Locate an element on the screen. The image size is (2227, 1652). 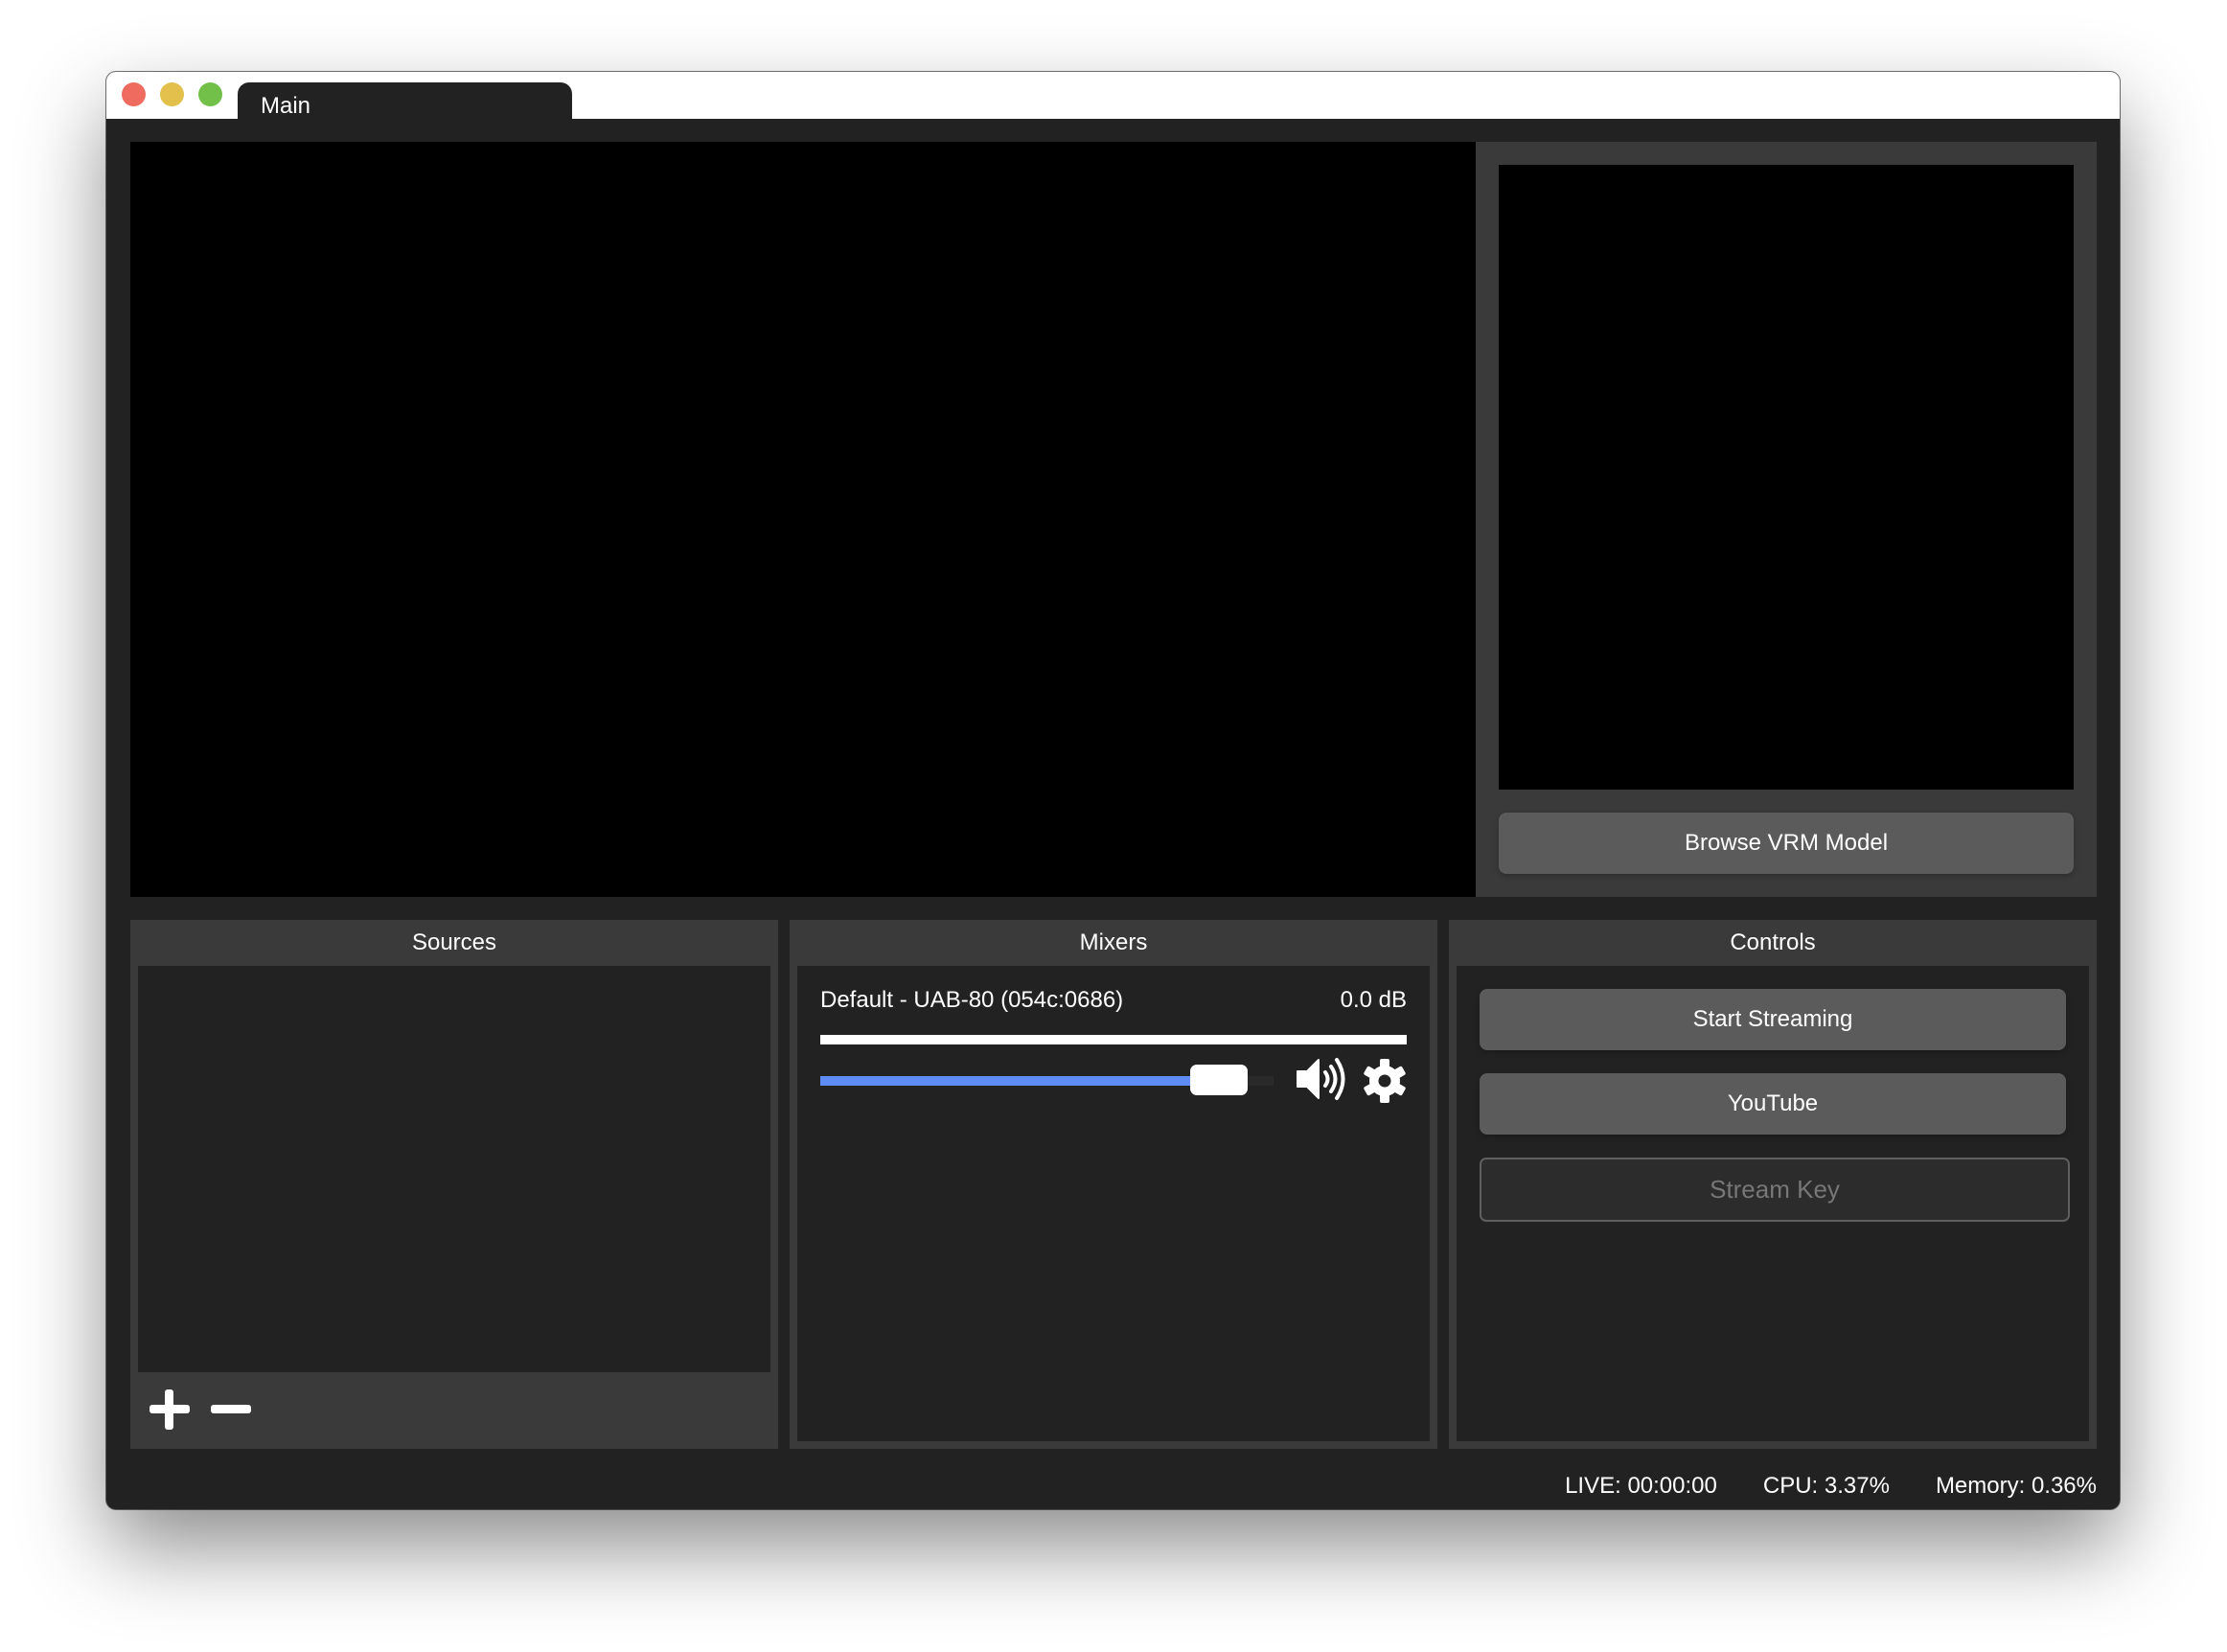
sources-panel: Sources is located at coordinates (454, 1184).